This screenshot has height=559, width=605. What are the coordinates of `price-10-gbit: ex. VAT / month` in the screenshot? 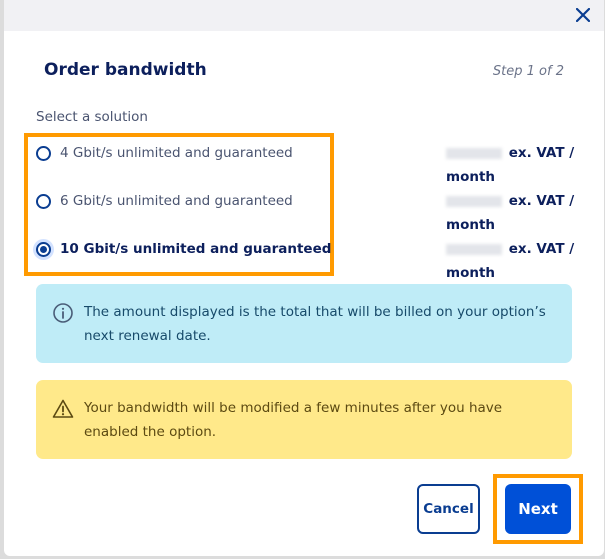 It's located at (510, 261).